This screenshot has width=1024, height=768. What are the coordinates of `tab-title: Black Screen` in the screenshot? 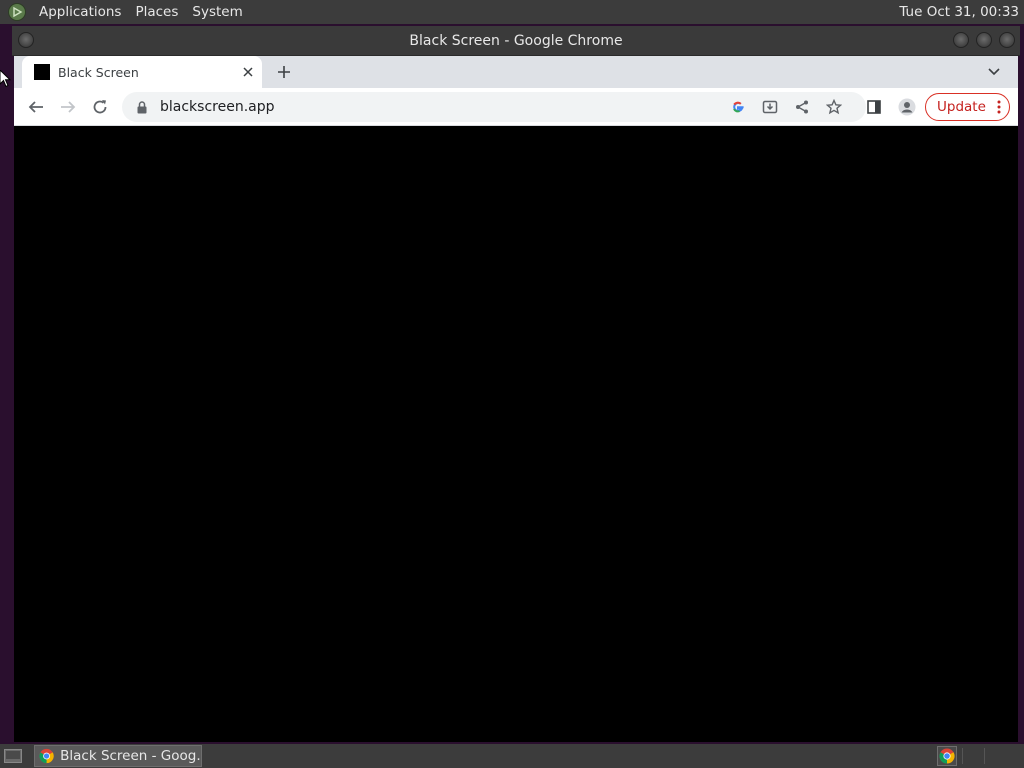 It's located at (98, 72).